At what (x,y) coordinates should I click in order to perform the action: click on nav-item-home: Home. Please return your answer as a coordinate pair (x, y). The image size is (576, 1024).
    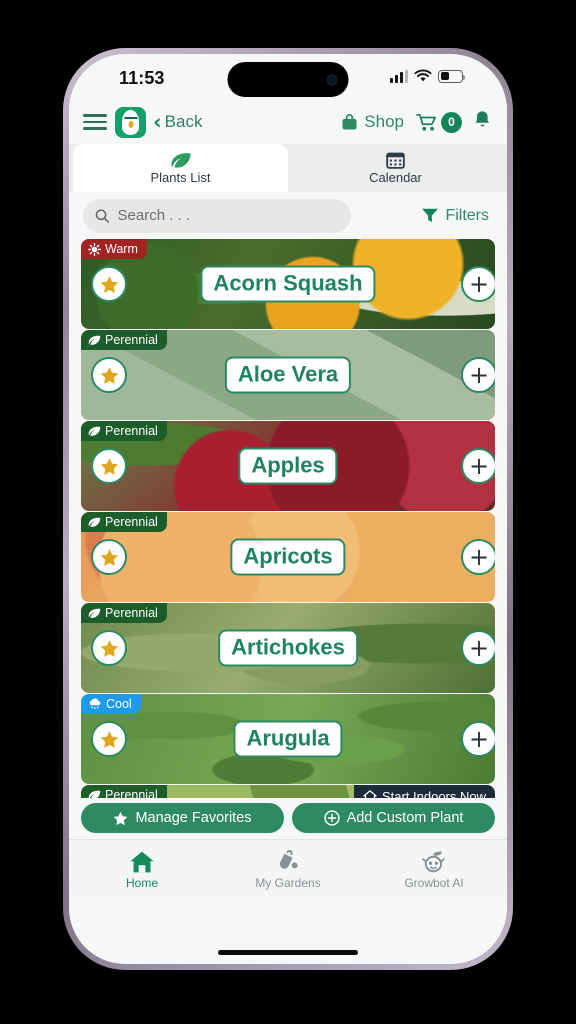
    Looking at the image, I should click on (142, 868).